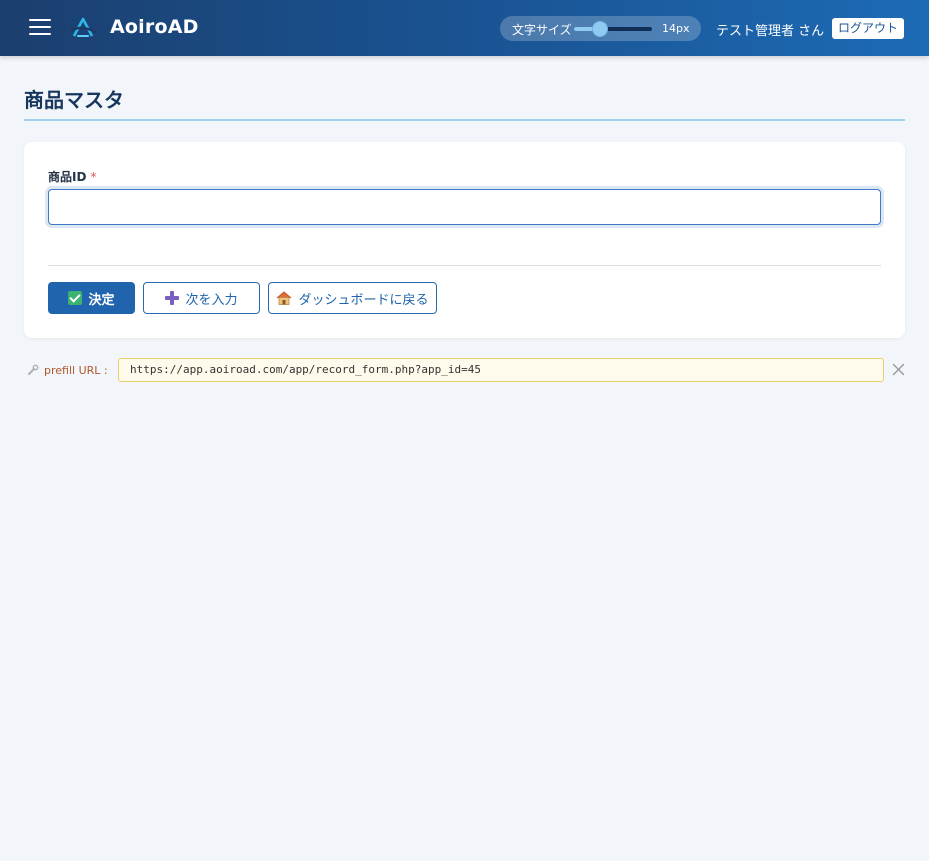  Describe the element at coordinates (464, 207) in the screenshot. I see `product-id-input` at that location.